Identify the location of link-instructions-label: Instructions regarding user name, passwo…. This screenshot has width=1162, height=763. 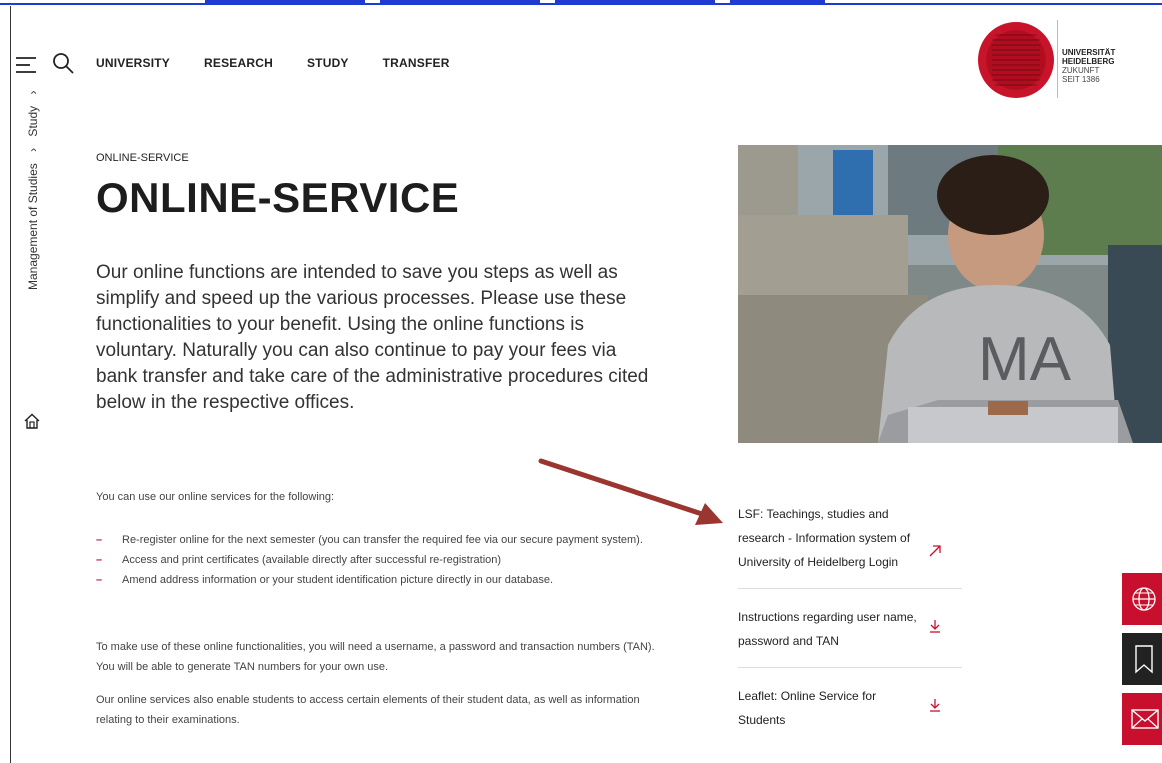
(828, 629).